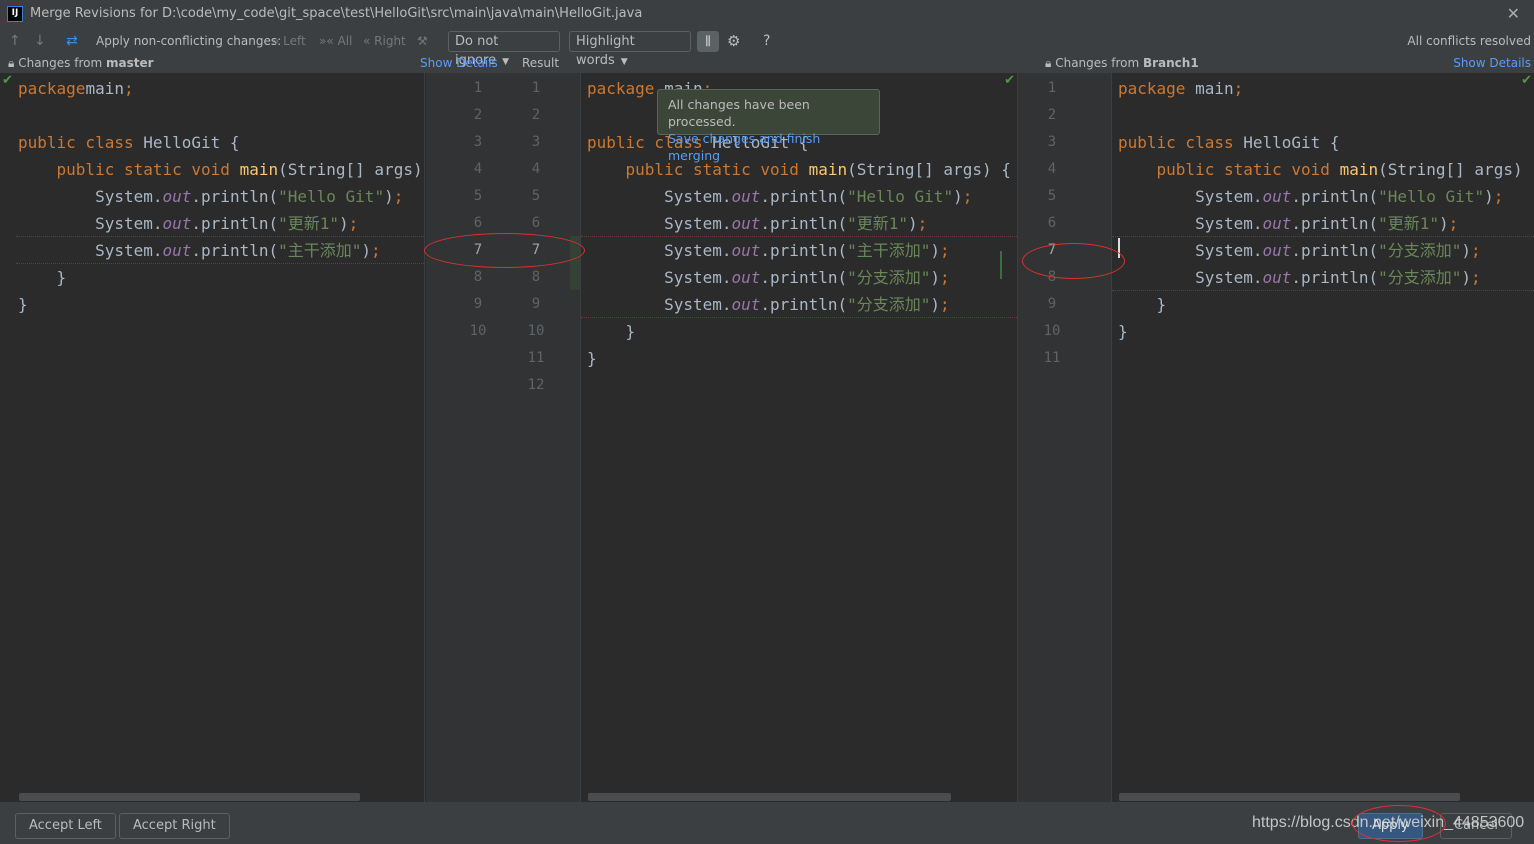 The width and height of the screenshot is (1534, 844). I want to click on check-icon: ✔, so click(1009, 80).